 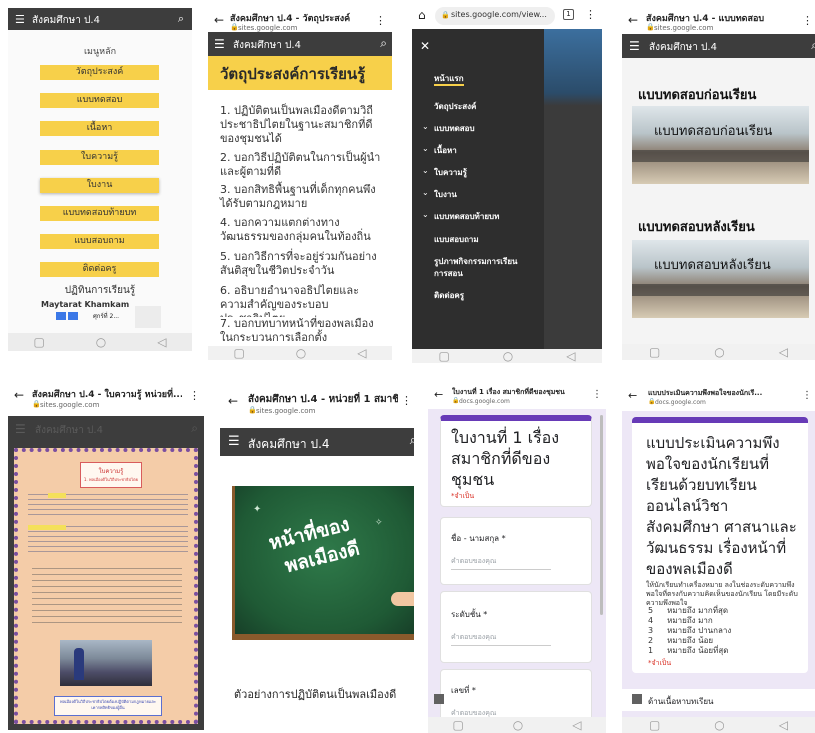 I want to click on menu-button-worksheet: ใบงาน, so click(x=99, y=185).